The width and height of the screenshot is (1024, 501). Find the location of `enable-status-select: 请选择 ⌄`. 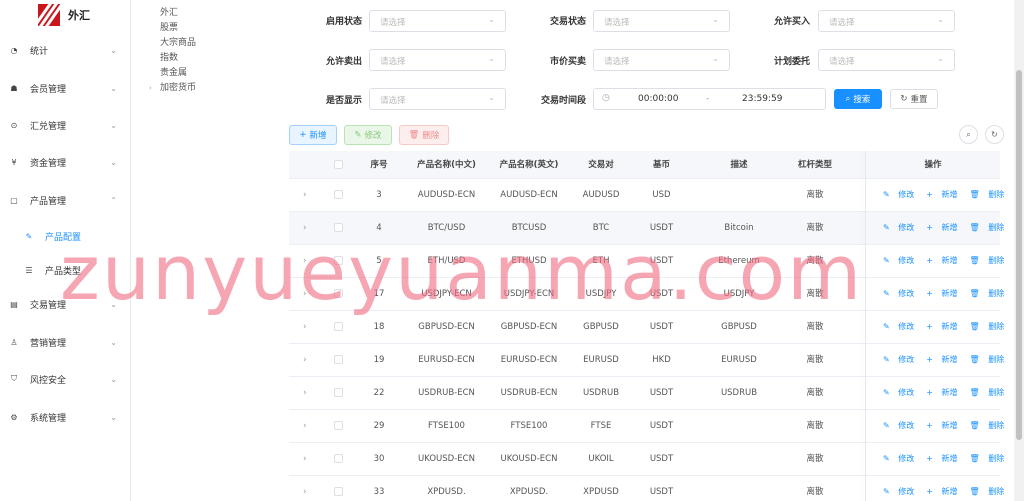

enable-status-select: 请选择 ⌄ is located at coordinates (437, 21).